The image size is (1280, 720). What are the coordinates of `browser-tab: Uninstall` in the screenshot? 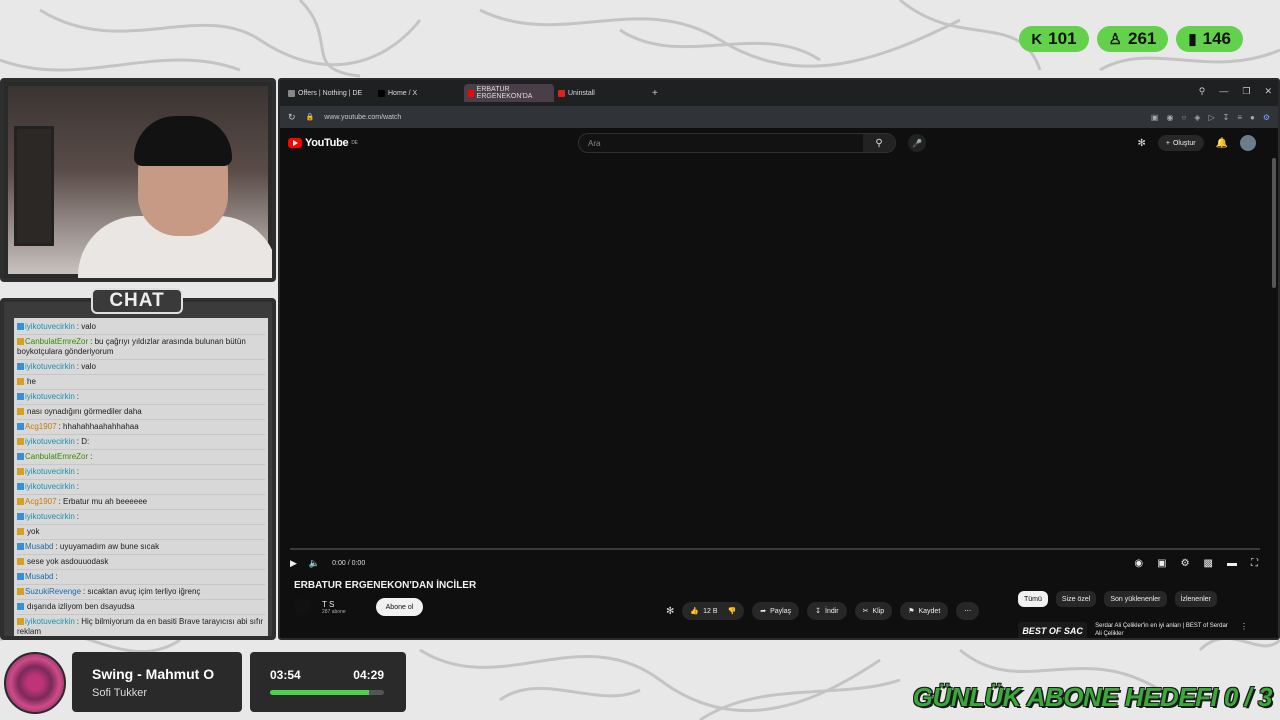 It's located at (599, 93).